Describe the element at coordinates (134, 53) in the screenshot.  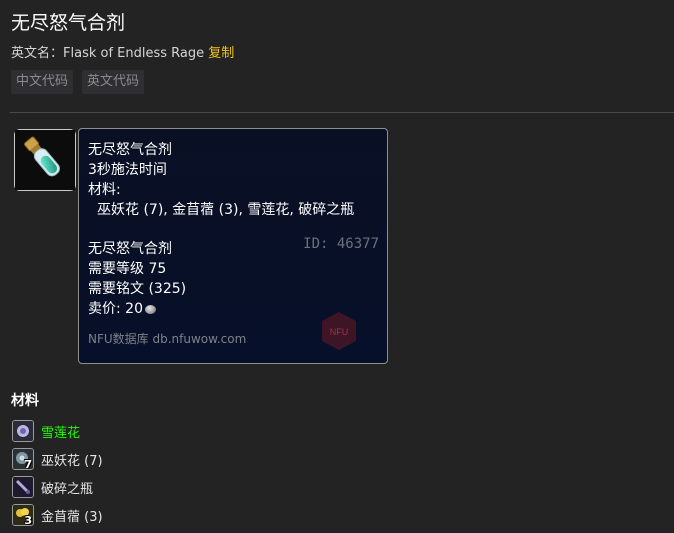
I see `english-name-value: Flask of Endless Rage` at that location.